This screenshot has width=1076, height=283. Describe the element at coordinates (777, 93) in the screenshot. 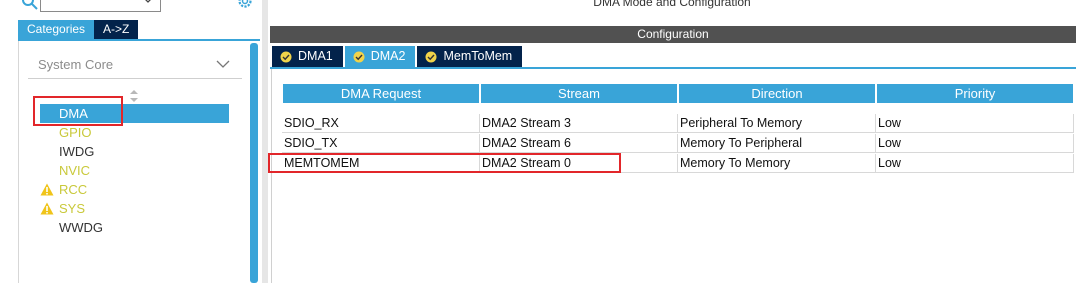

I see `column-header-direction: Direction` at that location.